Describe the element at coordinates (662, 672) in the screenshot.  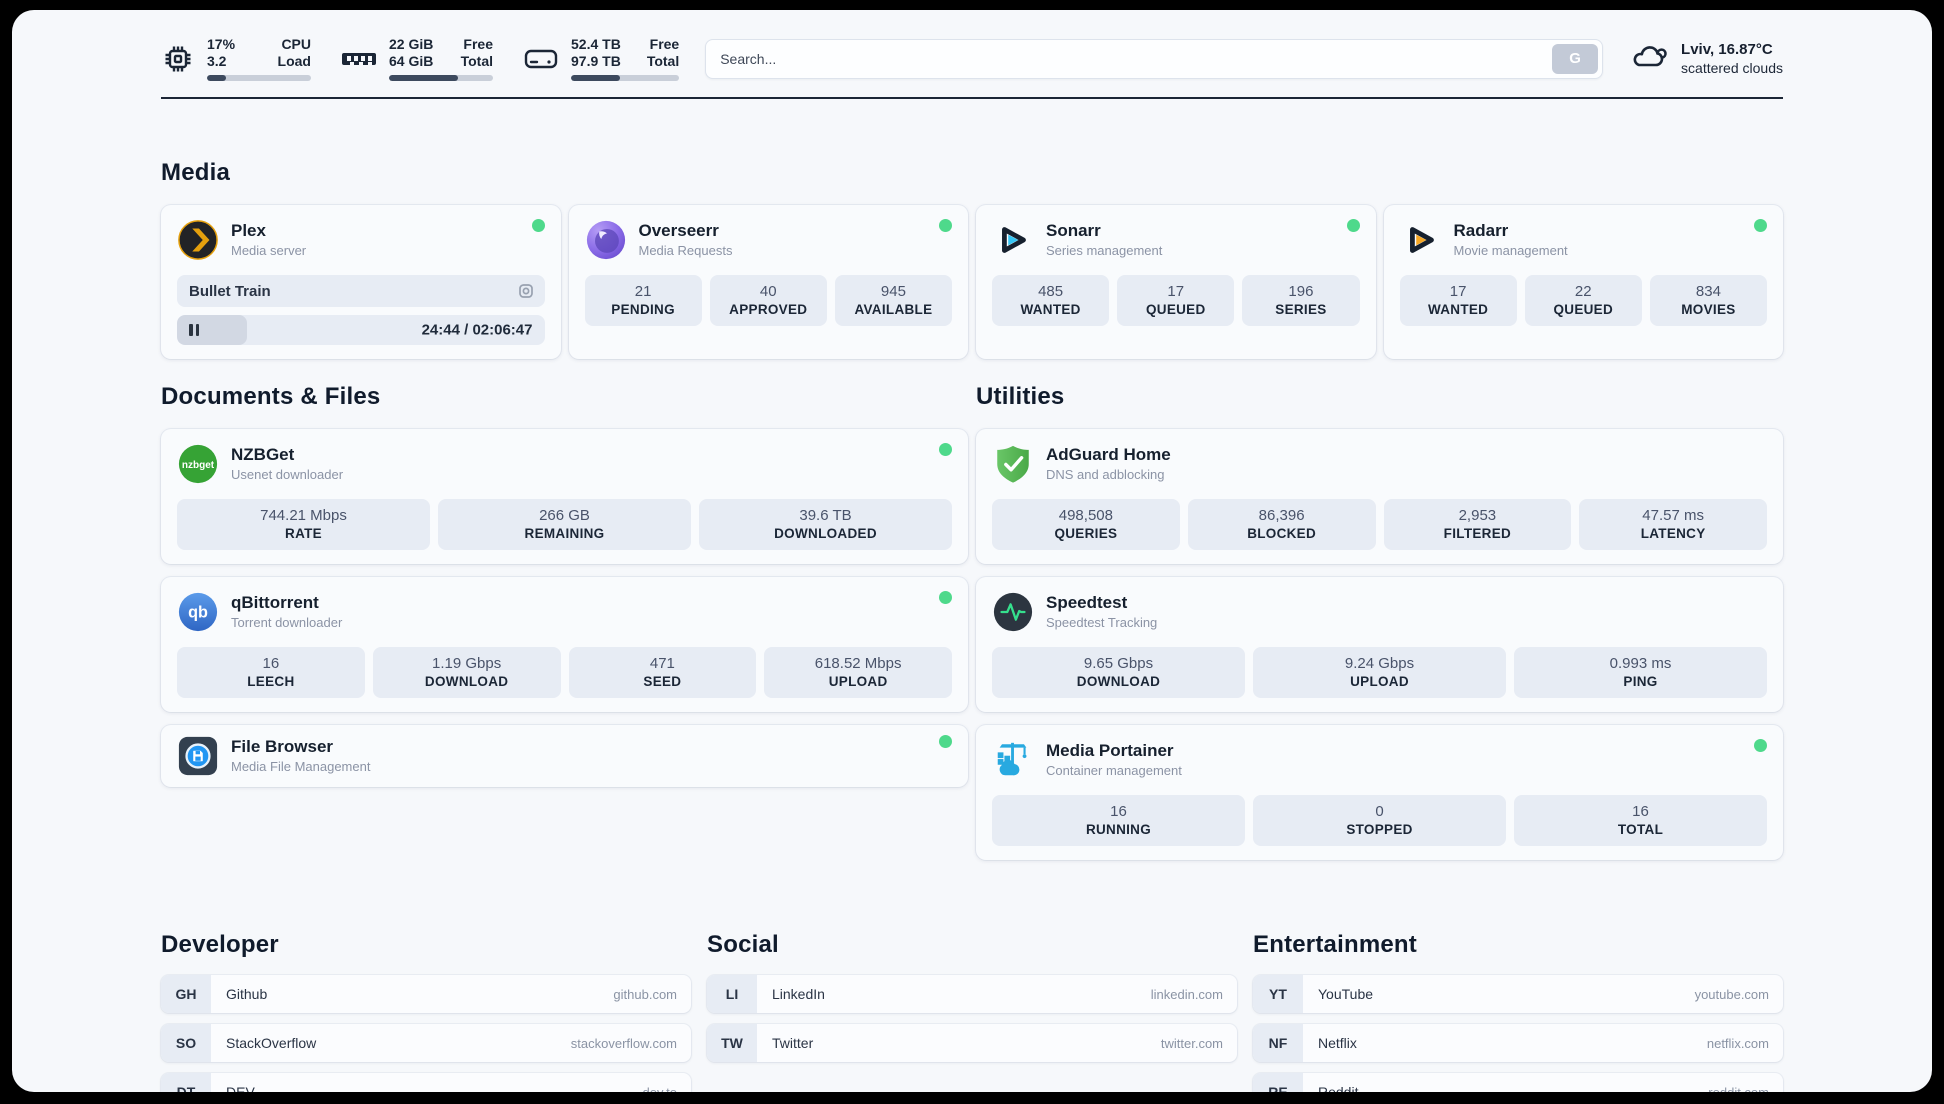
I see `stat-seed: 471 SEED` at that location.